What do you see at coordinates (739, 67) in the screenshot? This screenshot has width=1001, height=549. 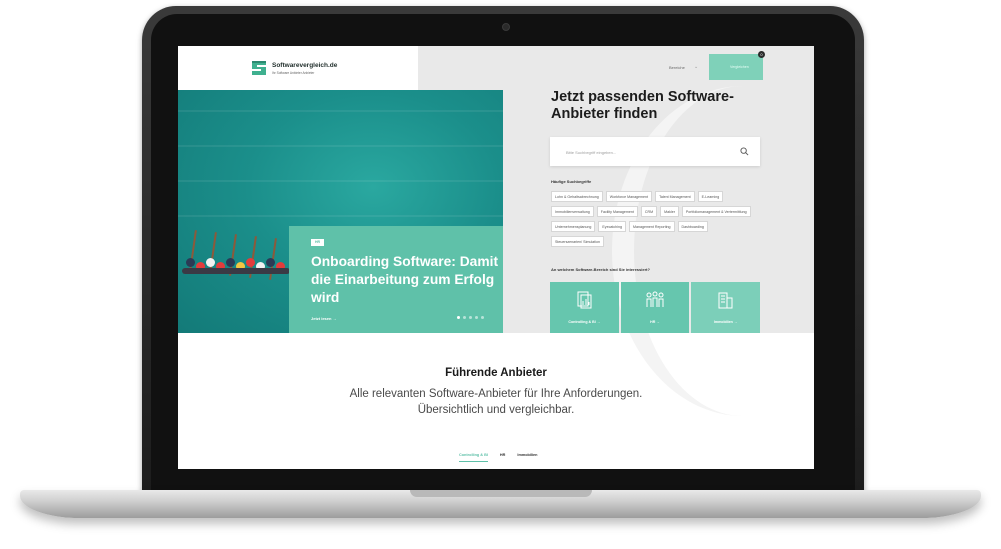 I see `compare-button-label: Vergleichen` at bounding box center [739, 67].